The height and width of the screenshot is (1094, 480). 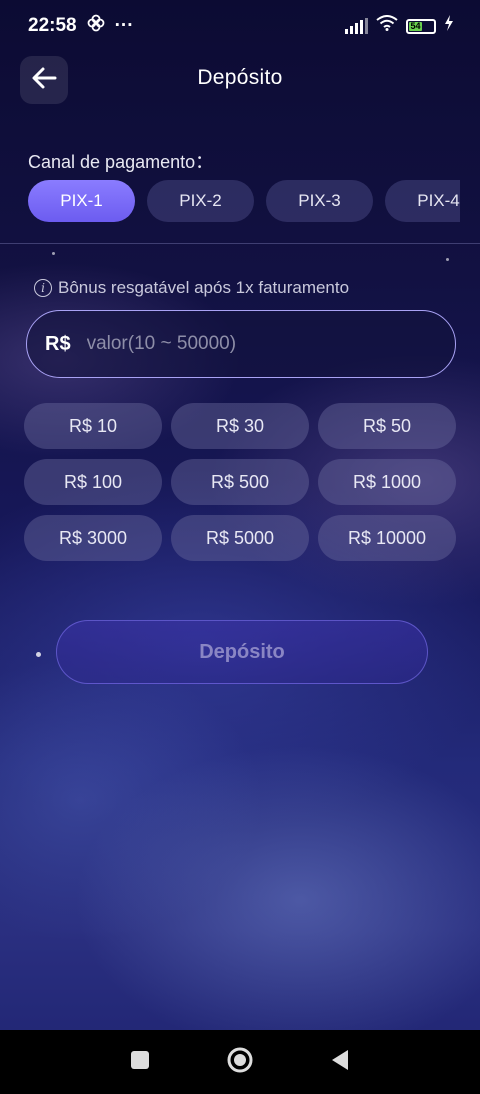 I want to click on amount-field: R$, so click(x=241, y=344).